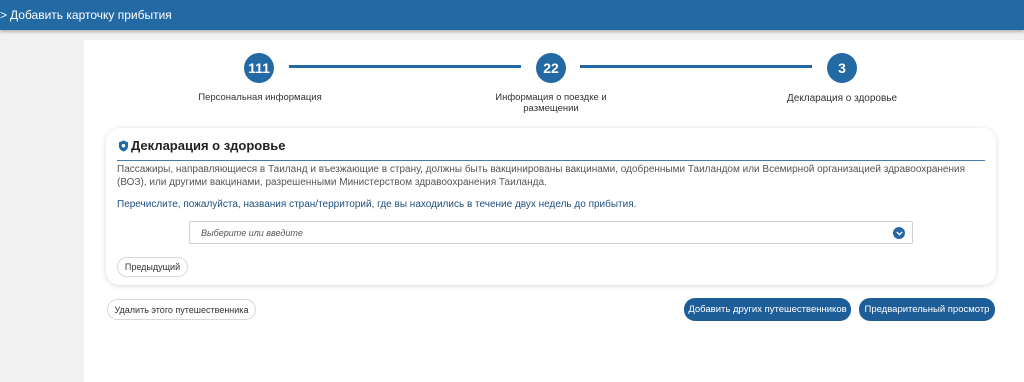 This screenshot has width=1024, height=382. I want to click on chevron-down-icon, so click(899, 233).